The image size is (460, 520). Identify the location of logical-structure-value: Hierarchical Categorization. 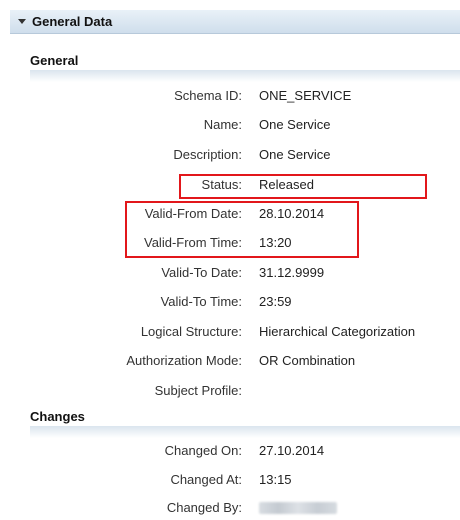
(337, 331).